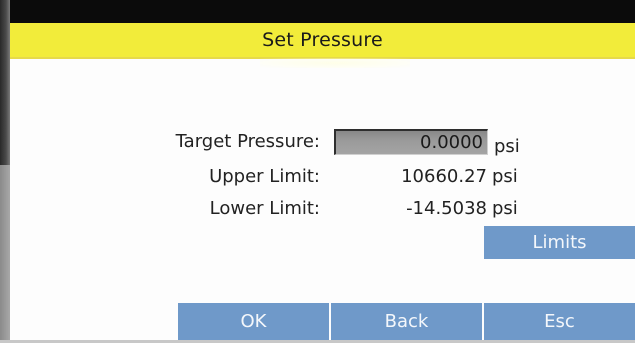 The image size is (635, 343). I want to click on lower-limit-unit: psi, so click(505, 208).